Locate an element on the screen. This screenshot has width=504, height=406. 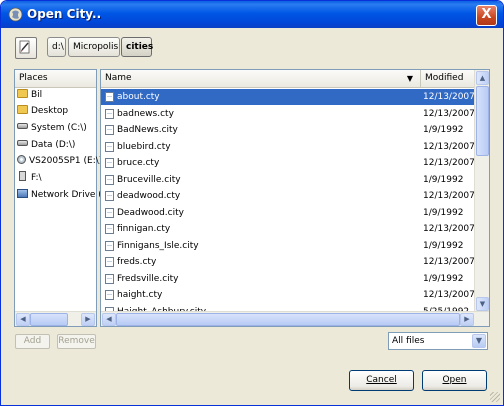
file-name: freds.cty is located at coordinates (137, 262).